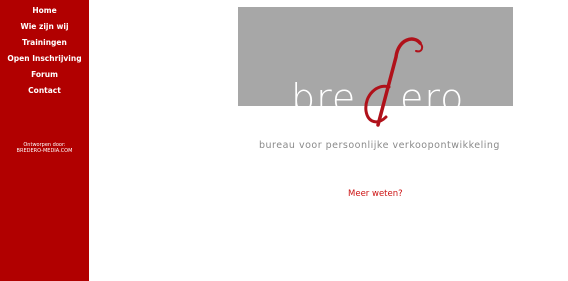  Describe the element at coordinates (44, 14) in the screenshot. I see `nav-item-home: Home` at that location.